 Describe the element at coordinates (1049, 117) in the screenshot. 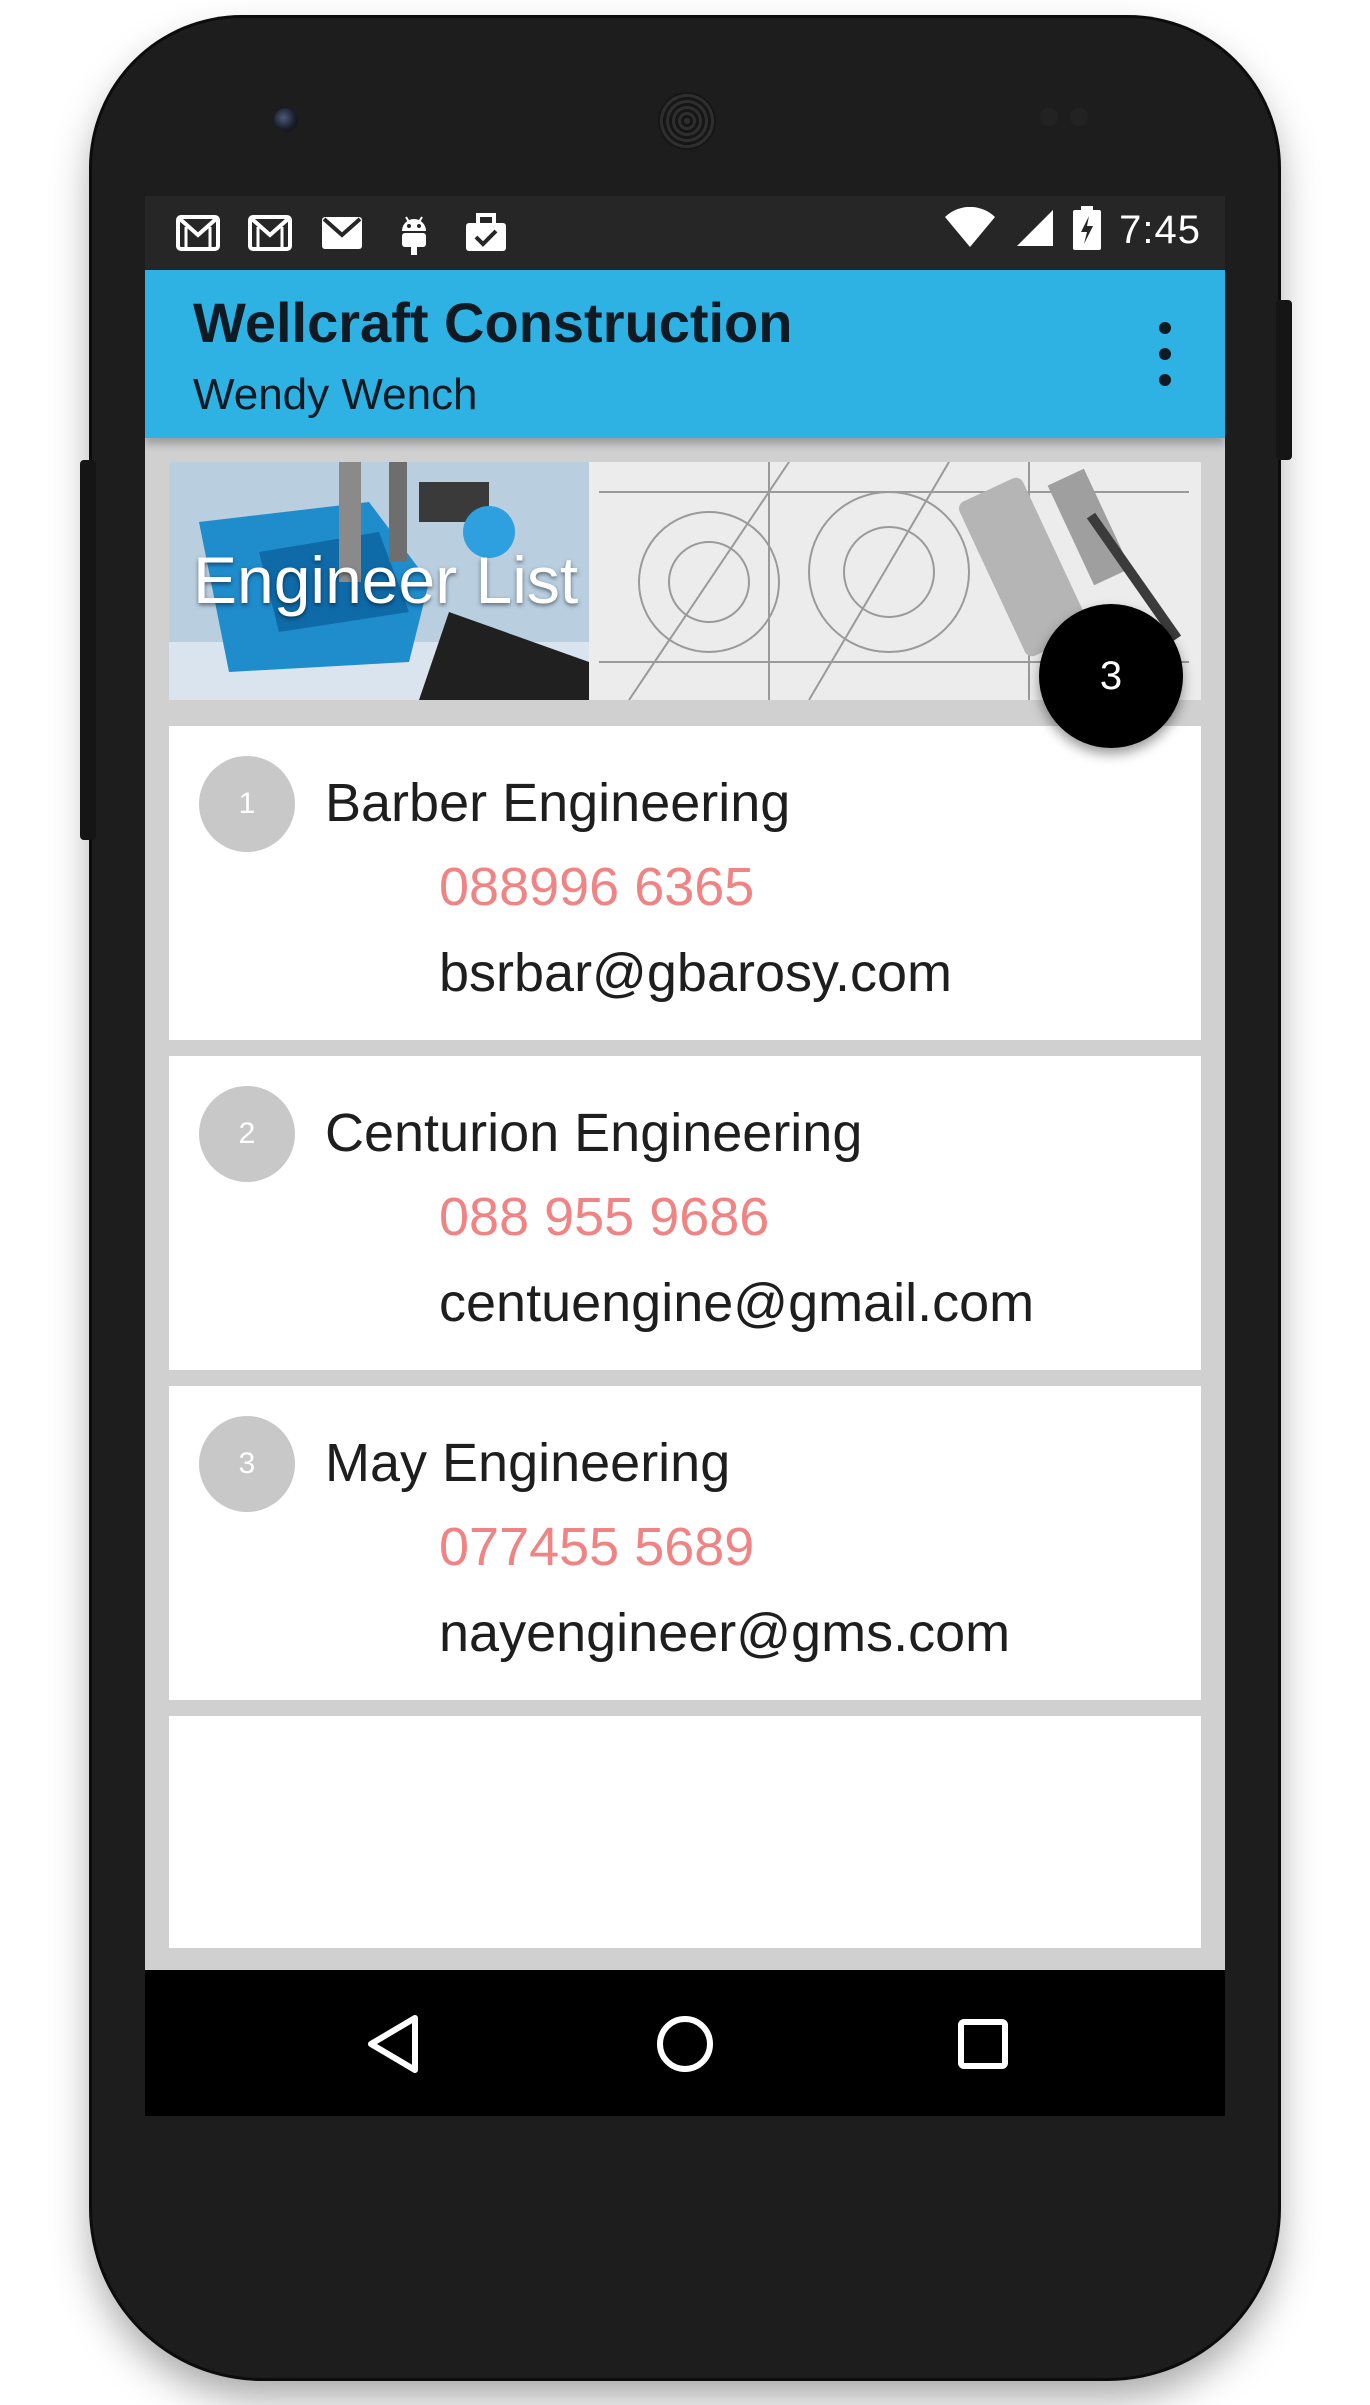

I see `proximity-sensor` at that location.